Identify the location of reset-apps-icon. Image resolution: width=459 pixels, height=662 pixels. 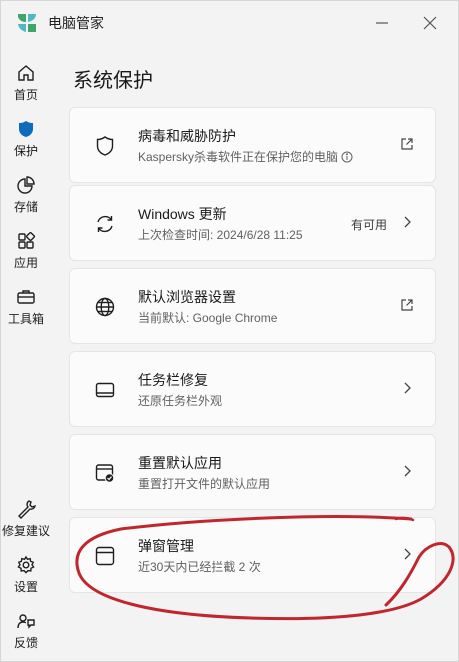
(105, 473).